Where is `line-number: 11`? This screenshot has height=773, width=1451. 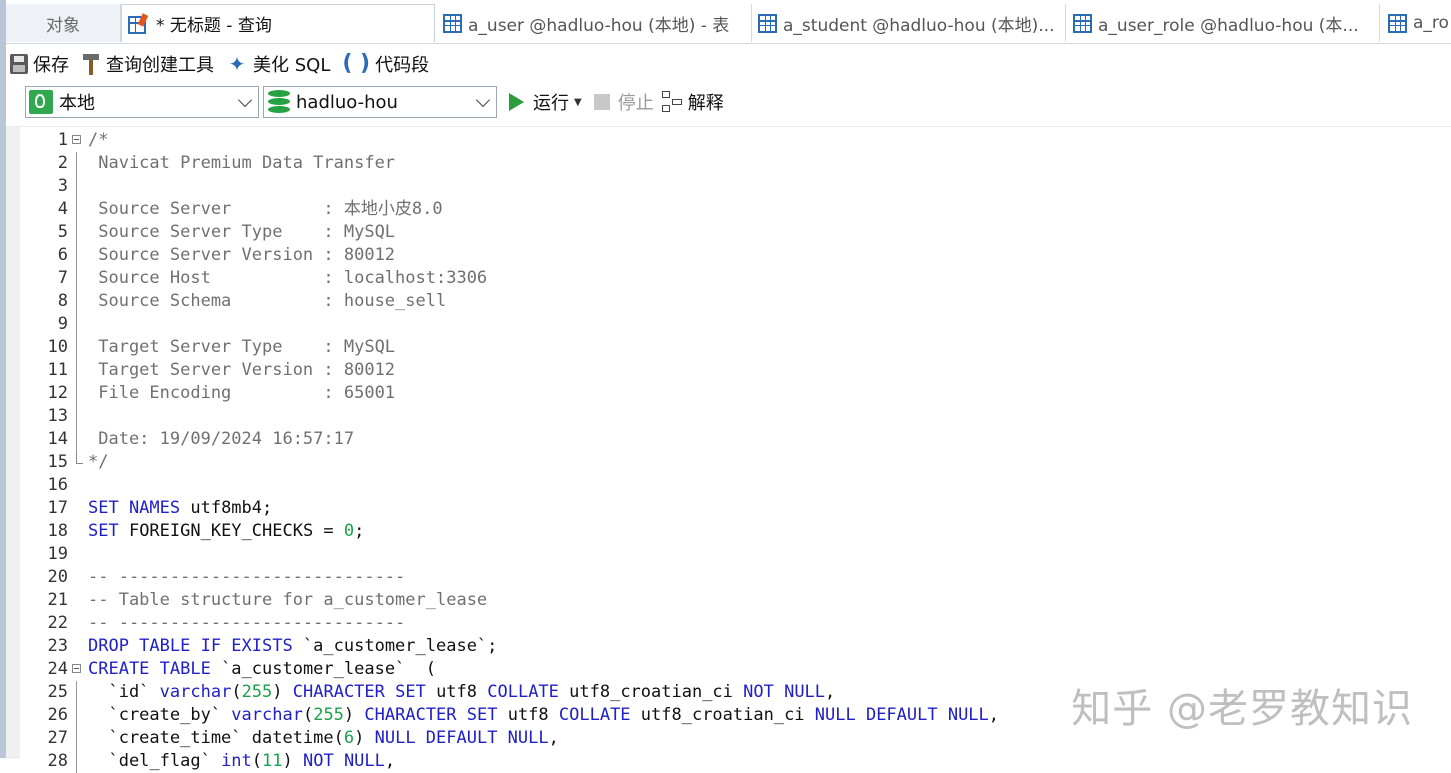
line-number: 11 is located at coordinates (57, 370).